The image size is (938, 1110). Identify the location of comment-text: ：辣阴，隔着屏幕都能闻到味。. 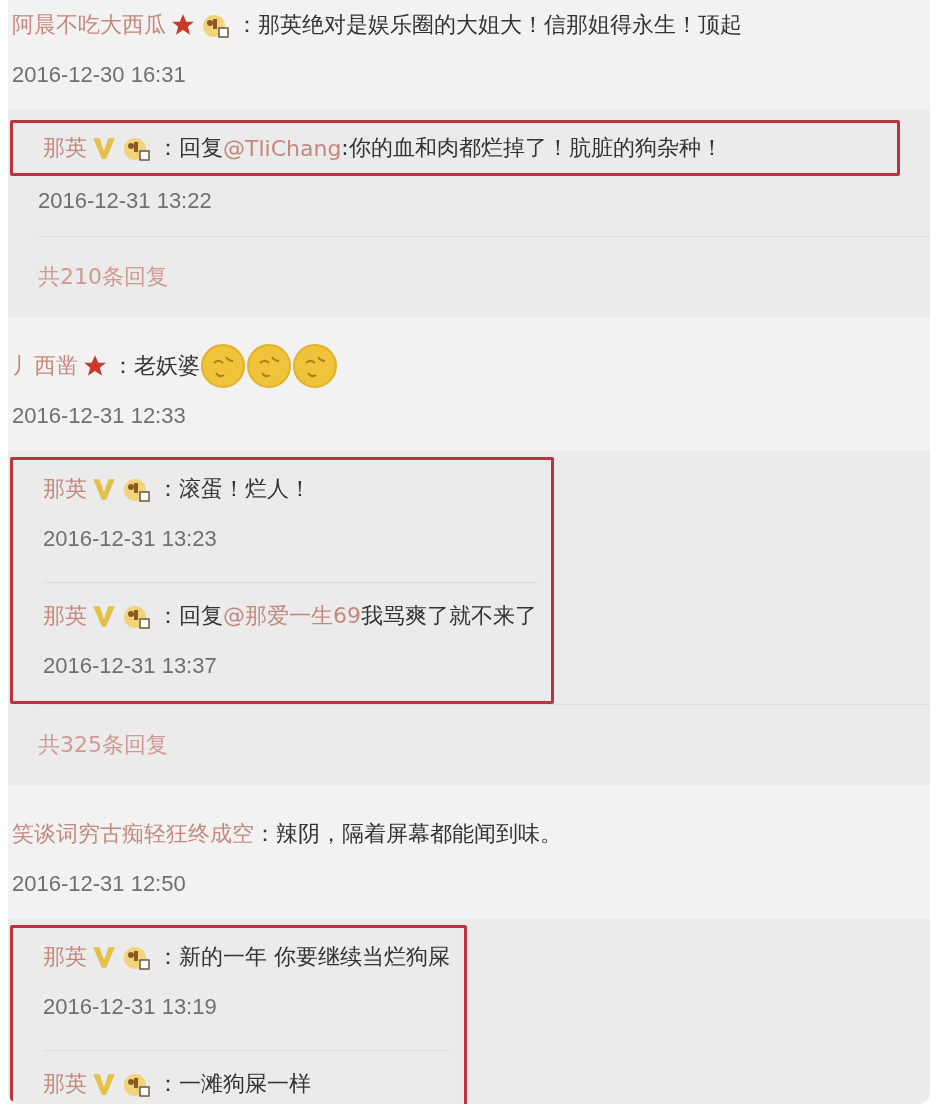
(408, 834).